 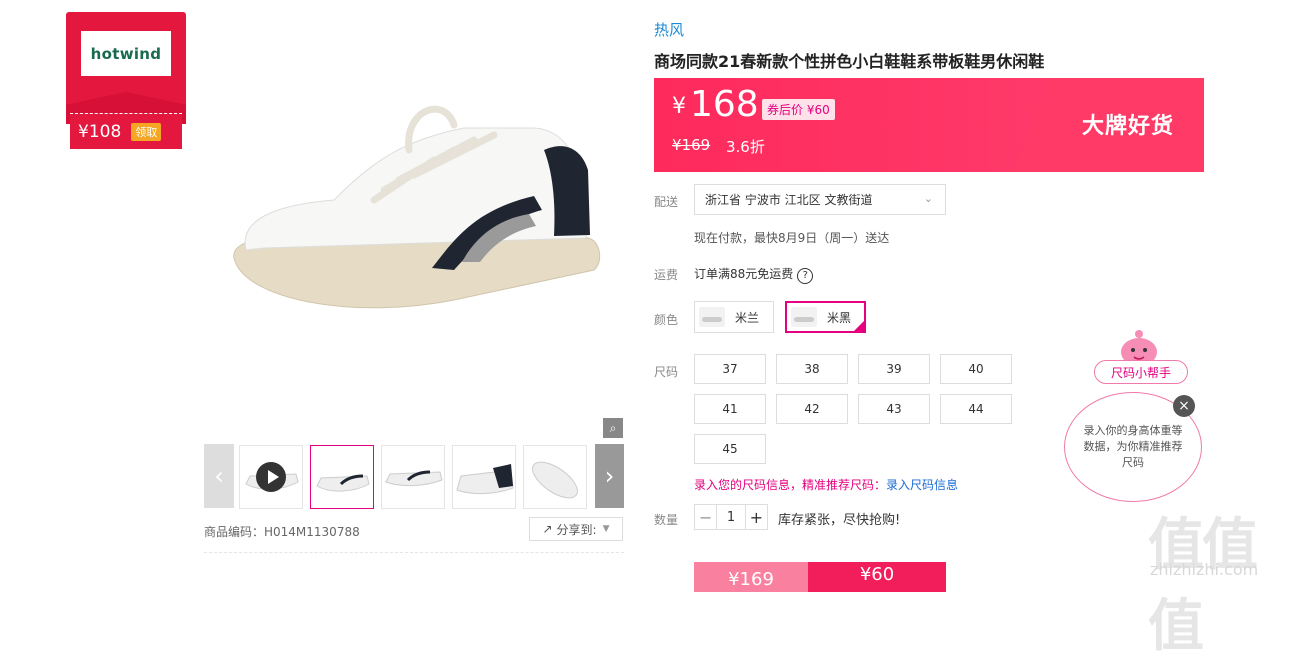 I want to click on quantity-input: 1, so click(x=731, y=517).